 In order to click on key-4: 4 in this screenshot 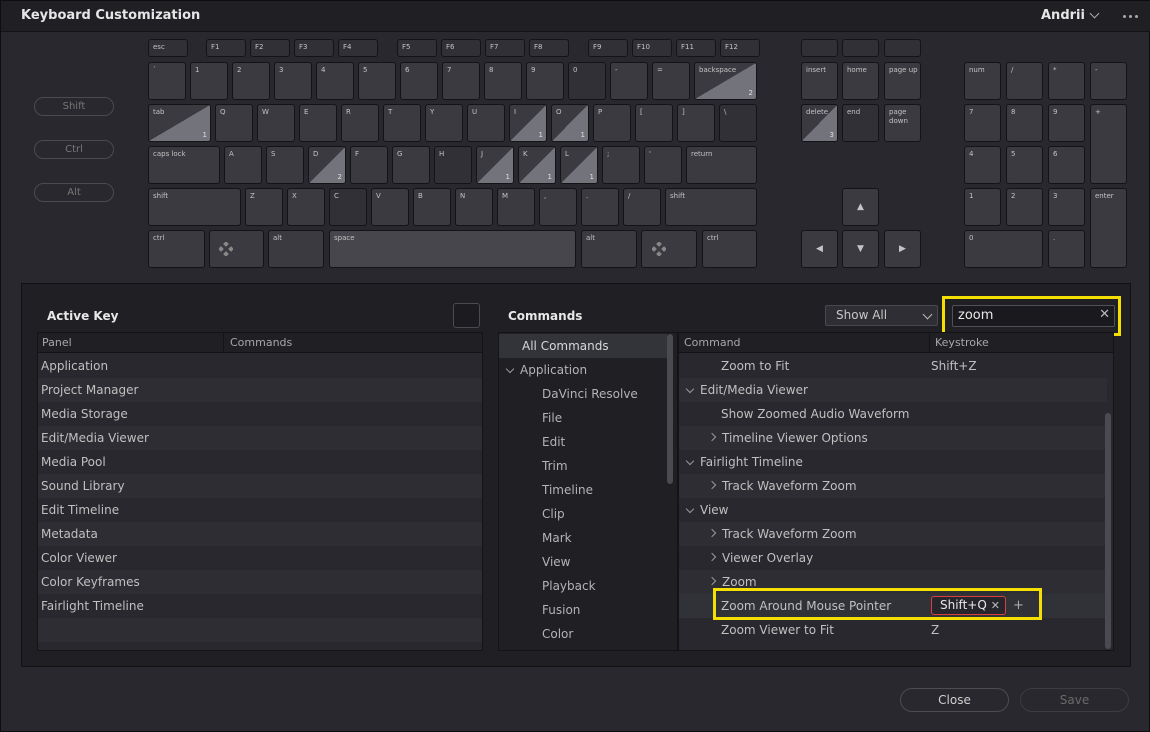, I will do `click(335, 81)`.